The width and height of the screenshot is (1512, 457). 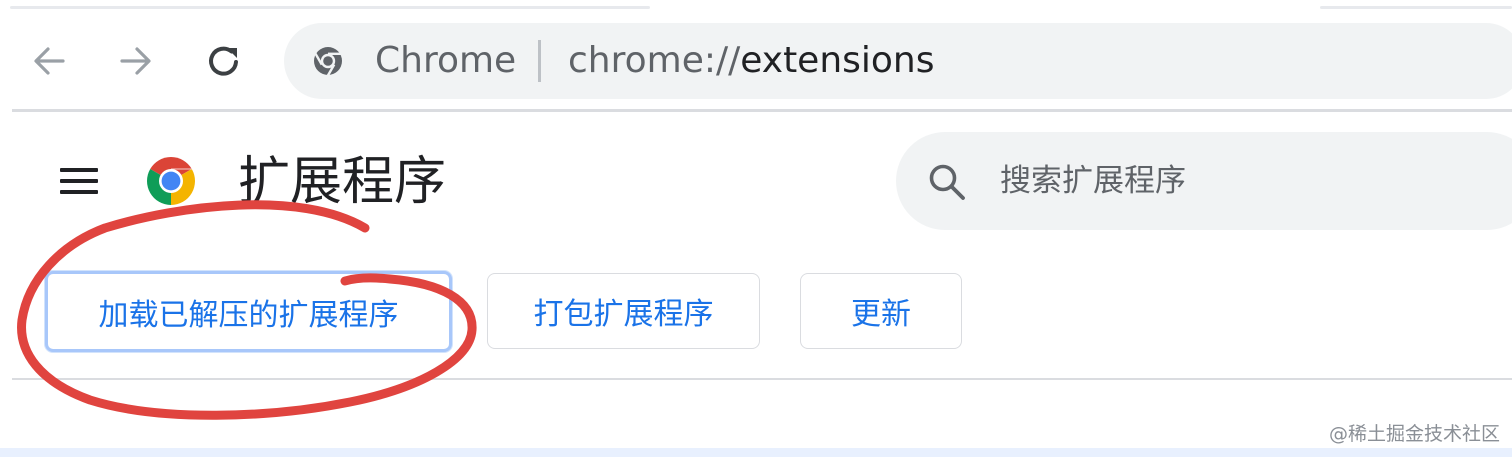 I want to click on search-box, so click(x=1204, y=181).